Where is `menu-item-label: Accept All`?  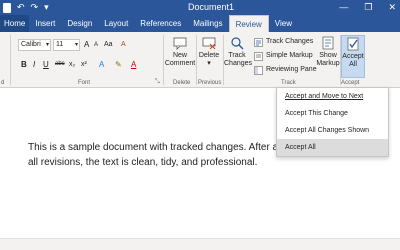 menu-item-label: Accept All is located at coordinates (300, 147).